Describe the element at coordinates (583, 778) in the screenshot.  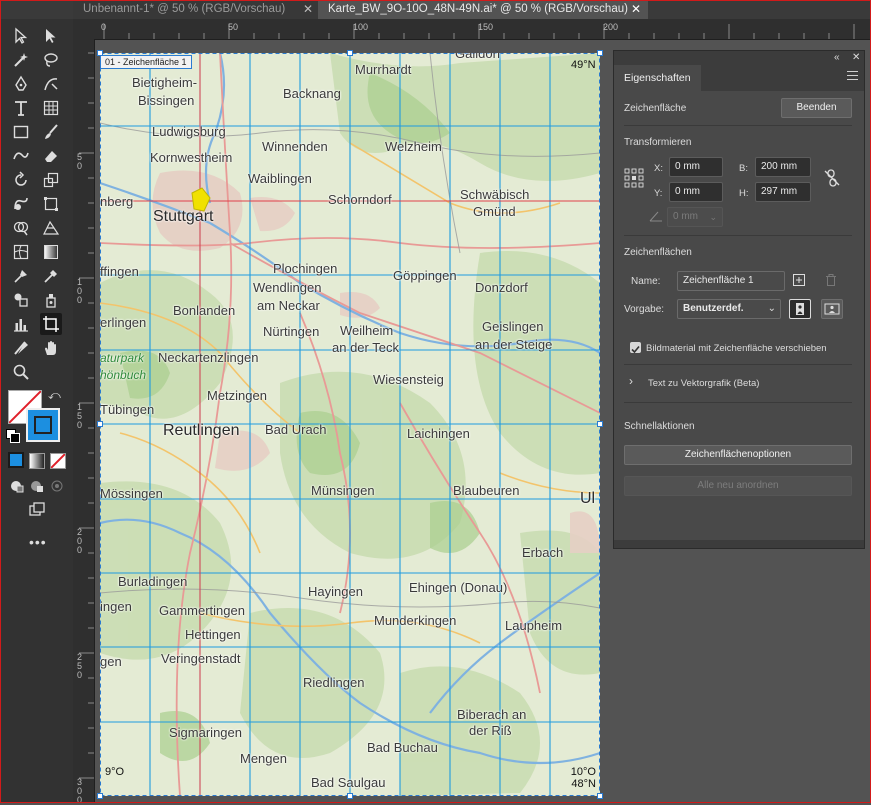
I see `corner-coordinate-se: 10°O 48°N` at that location.